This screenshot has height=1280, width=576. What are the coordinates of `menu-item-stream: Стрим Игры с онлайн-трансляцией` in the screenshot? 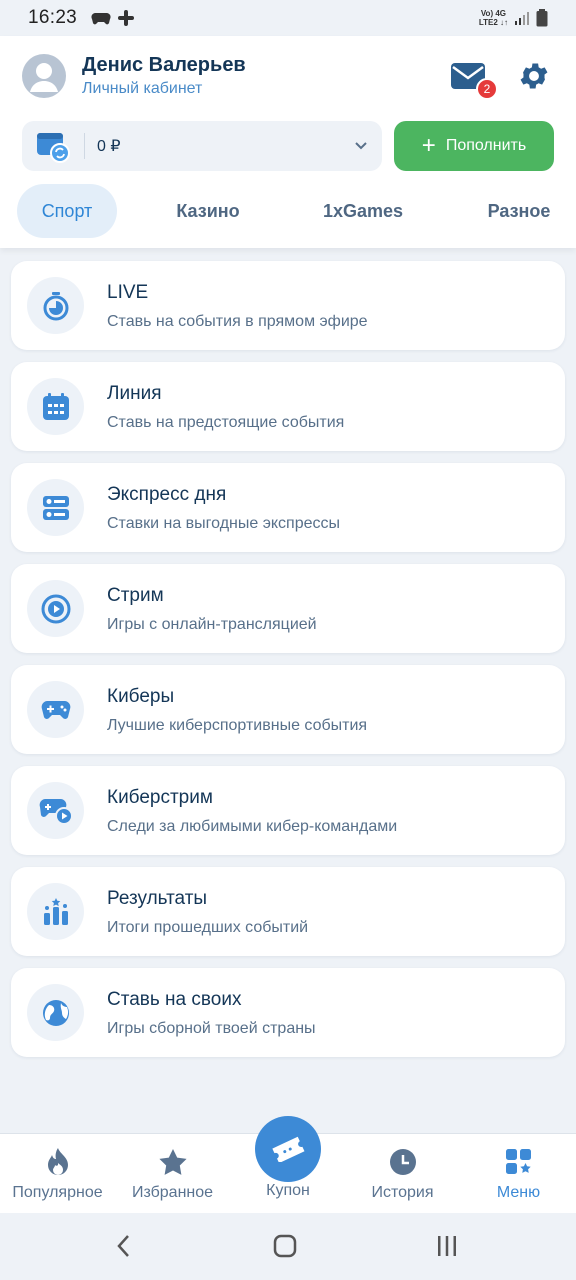 It's located at (288, 608).